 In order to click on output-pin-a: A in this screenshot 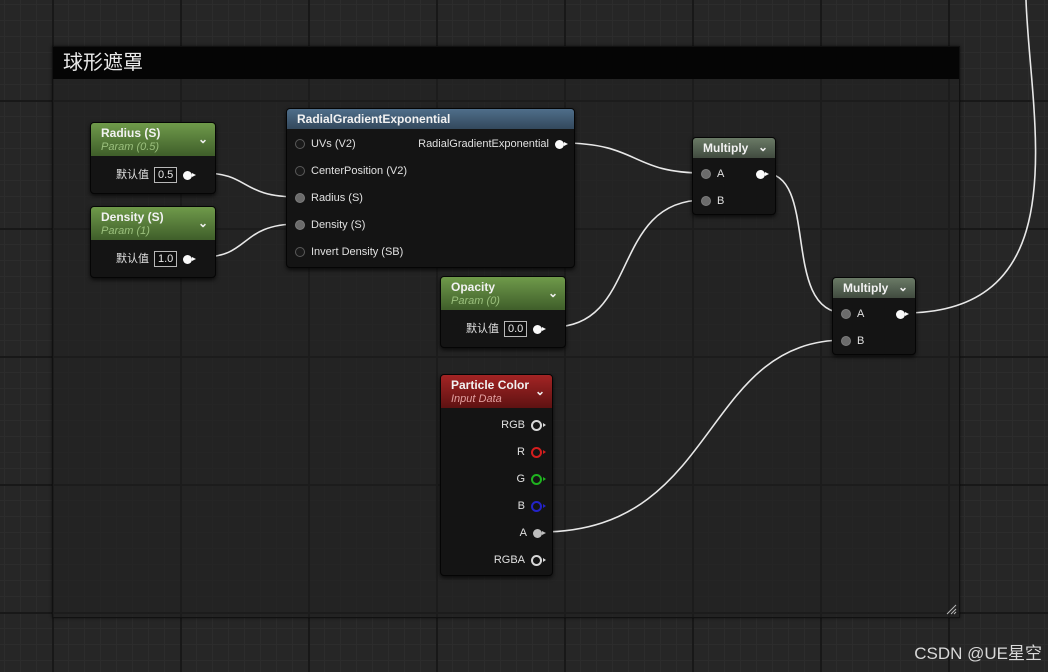, I will do `click(532, 533)`.